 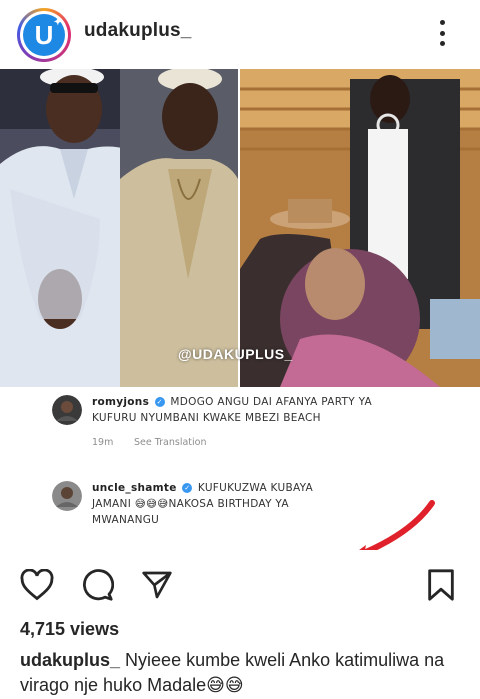 I want to click on see-translation-link: See Translation, so click(x=170, y=442).